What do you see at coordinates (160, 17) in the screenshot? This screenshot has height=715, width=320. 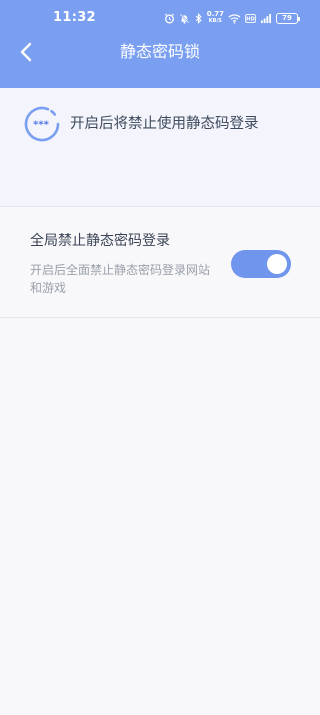 I see `status-bar: 11:32 0.77 KB/S HD 79` at bounding box center [160, 17].